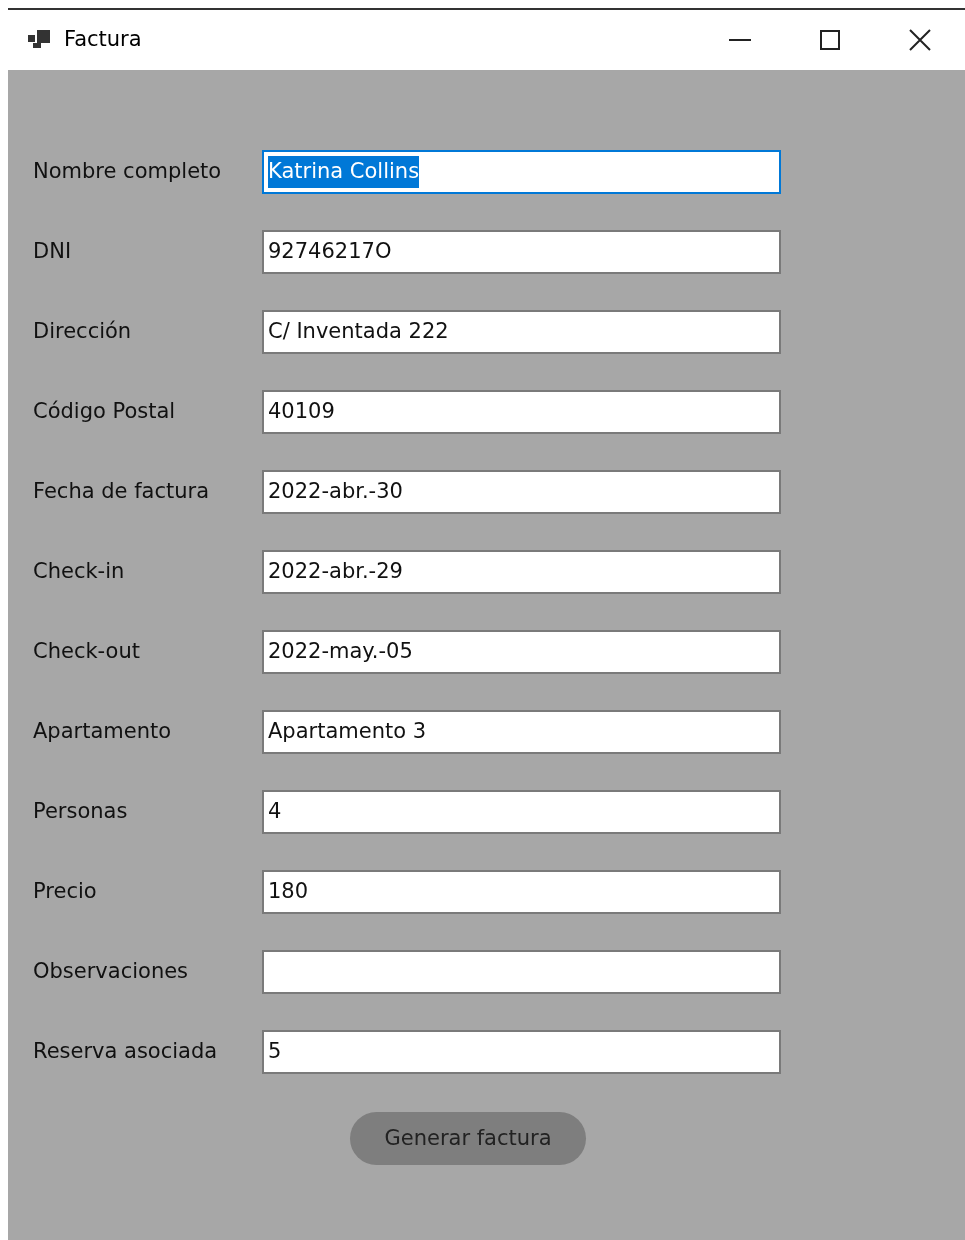 Image resolution: width=965 pixels, height=1240 pixels. I want to click on field-label: Check-in, so click(79, 572).